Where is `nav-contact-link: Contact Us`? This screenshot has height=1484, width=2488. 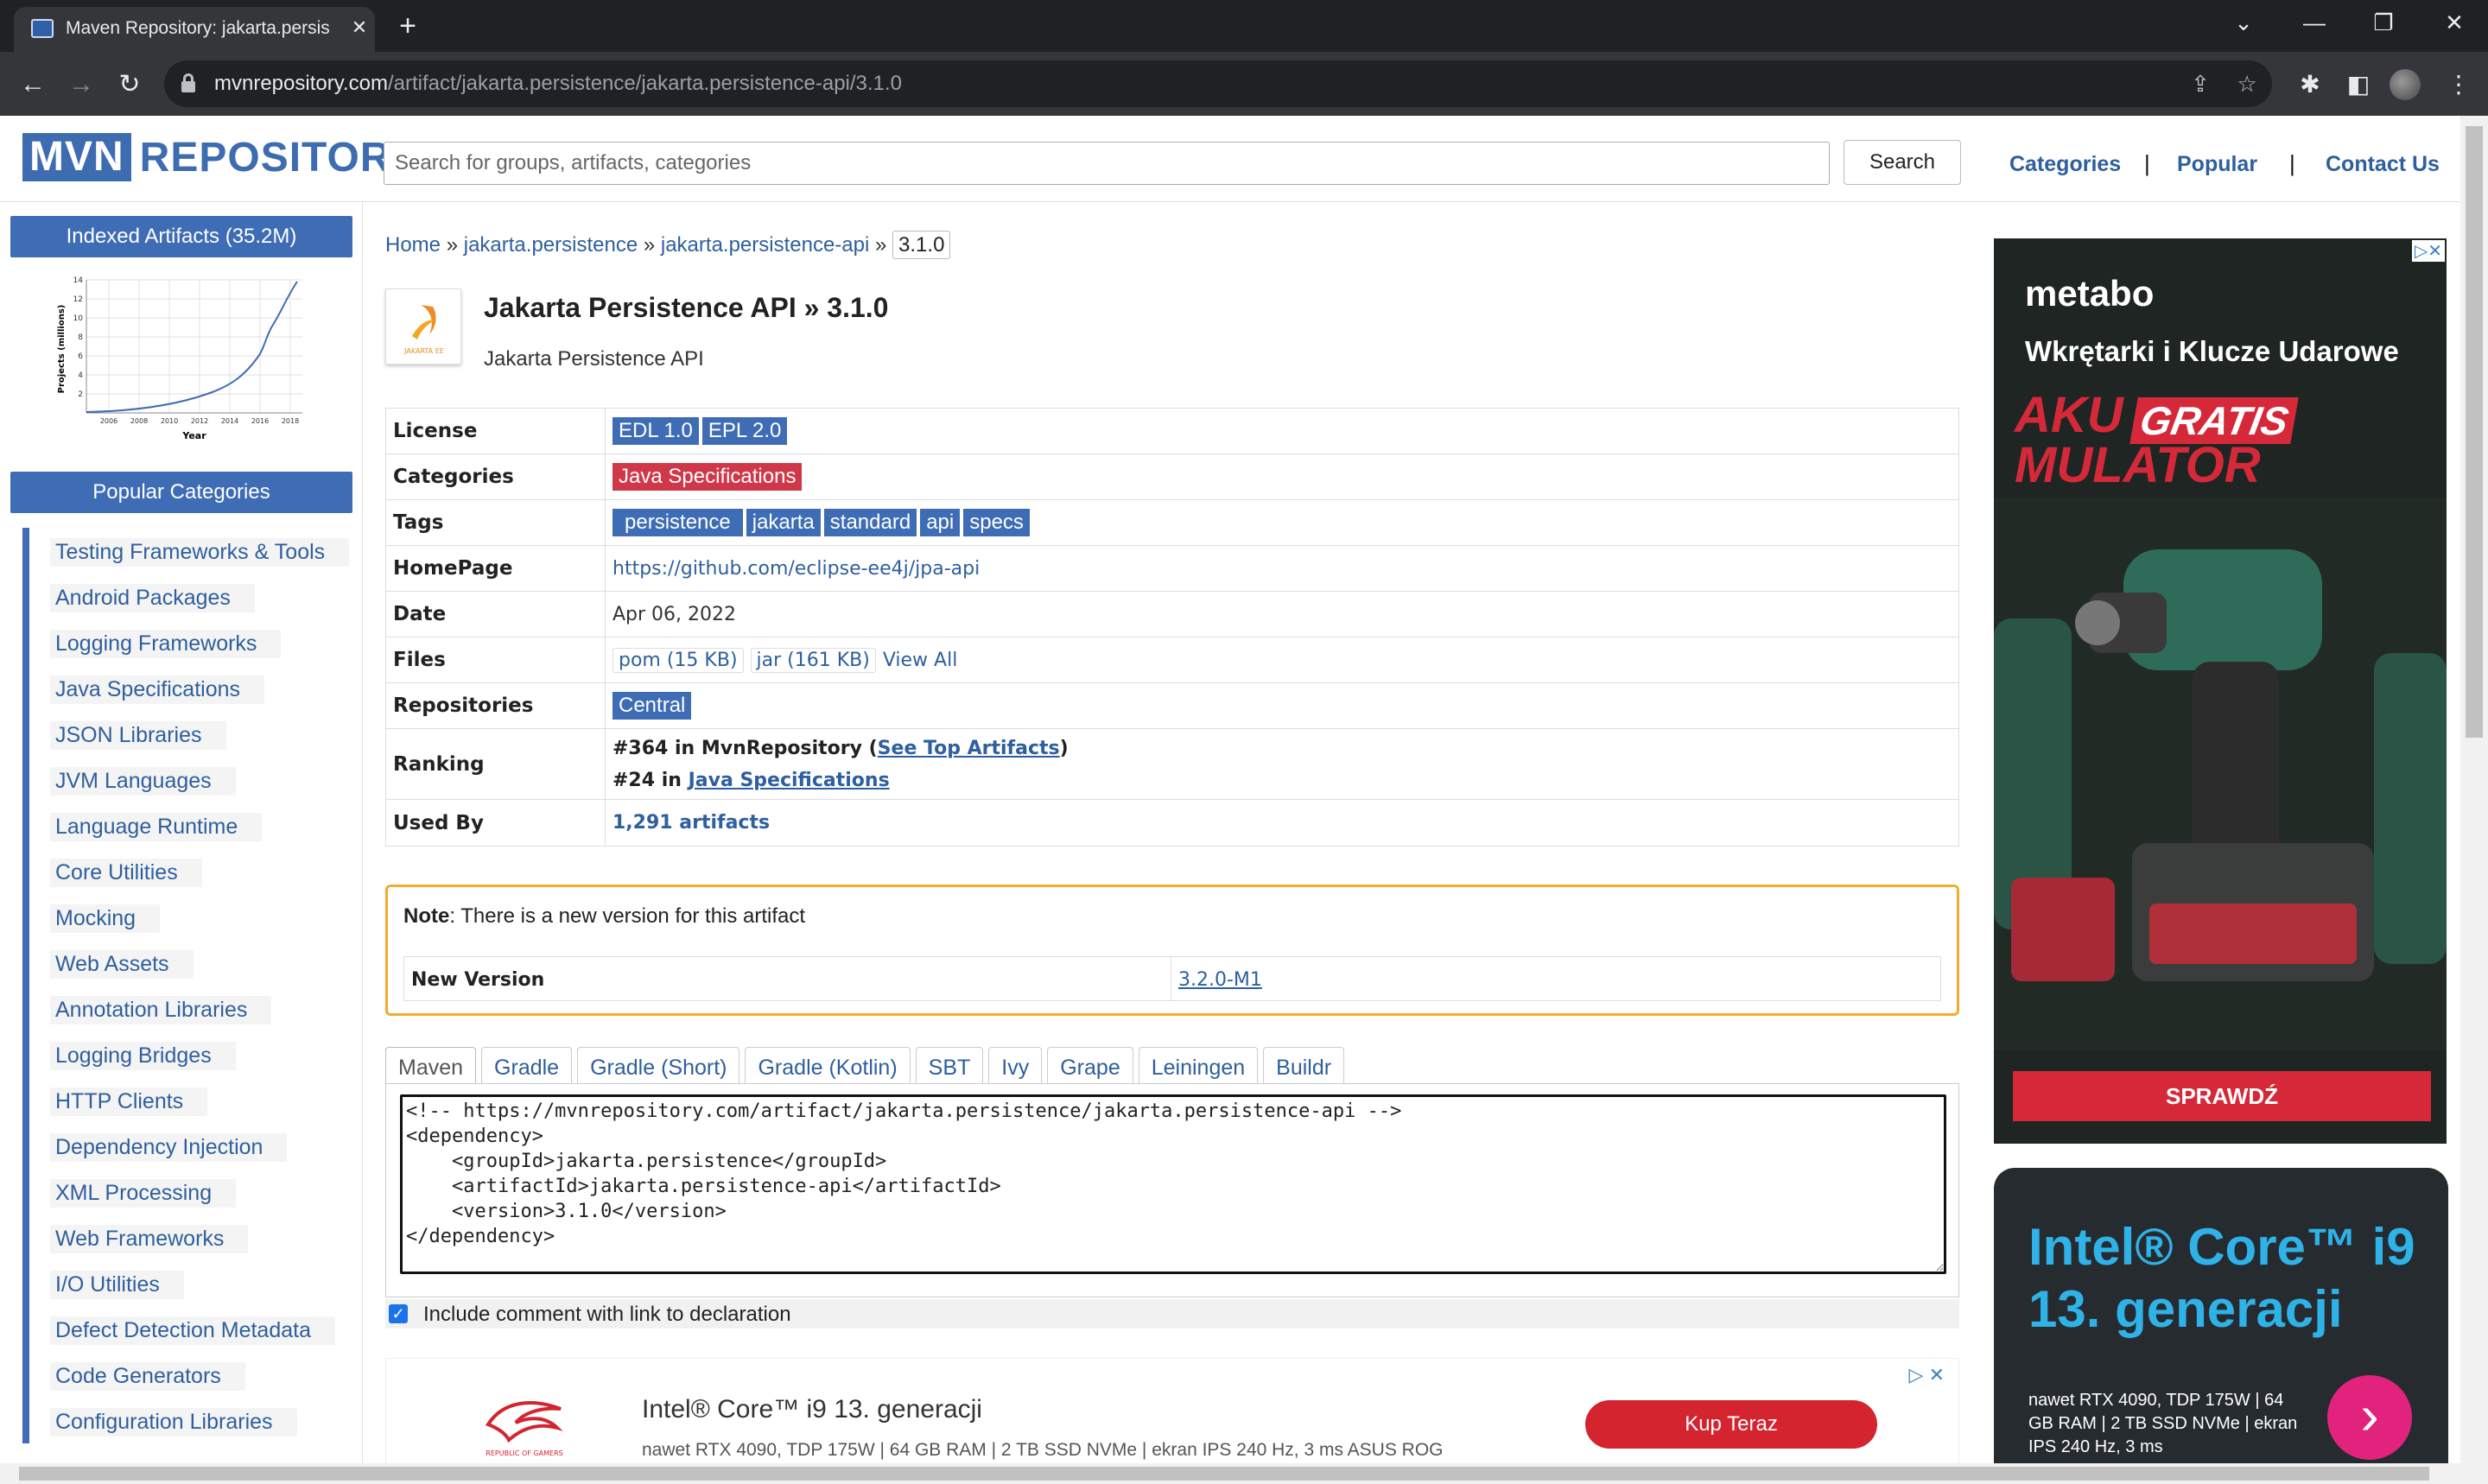 nav-contact-link: Contact Us is located at coordinates (2383, 164).